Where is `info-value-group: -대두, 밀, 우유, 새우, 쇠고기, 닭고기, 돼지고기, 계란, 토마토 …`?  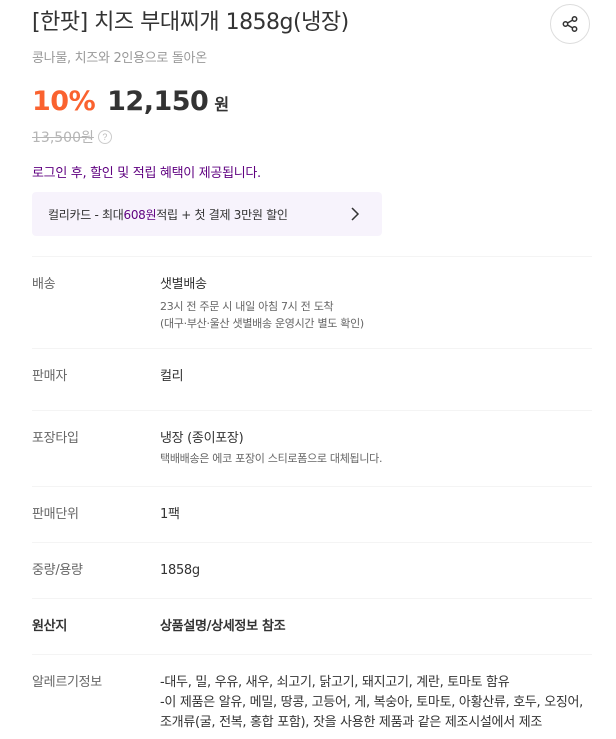 info-value-group: -대두, 밀, 우유, 새우, 쇠고기, 닭고기, 돼지고기, 계란, 토마토 … is located at coordinates (376, 705).